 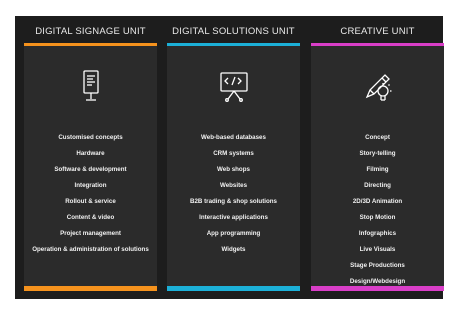 I want to click on list-item: Project management, so click(x=90, y=233).